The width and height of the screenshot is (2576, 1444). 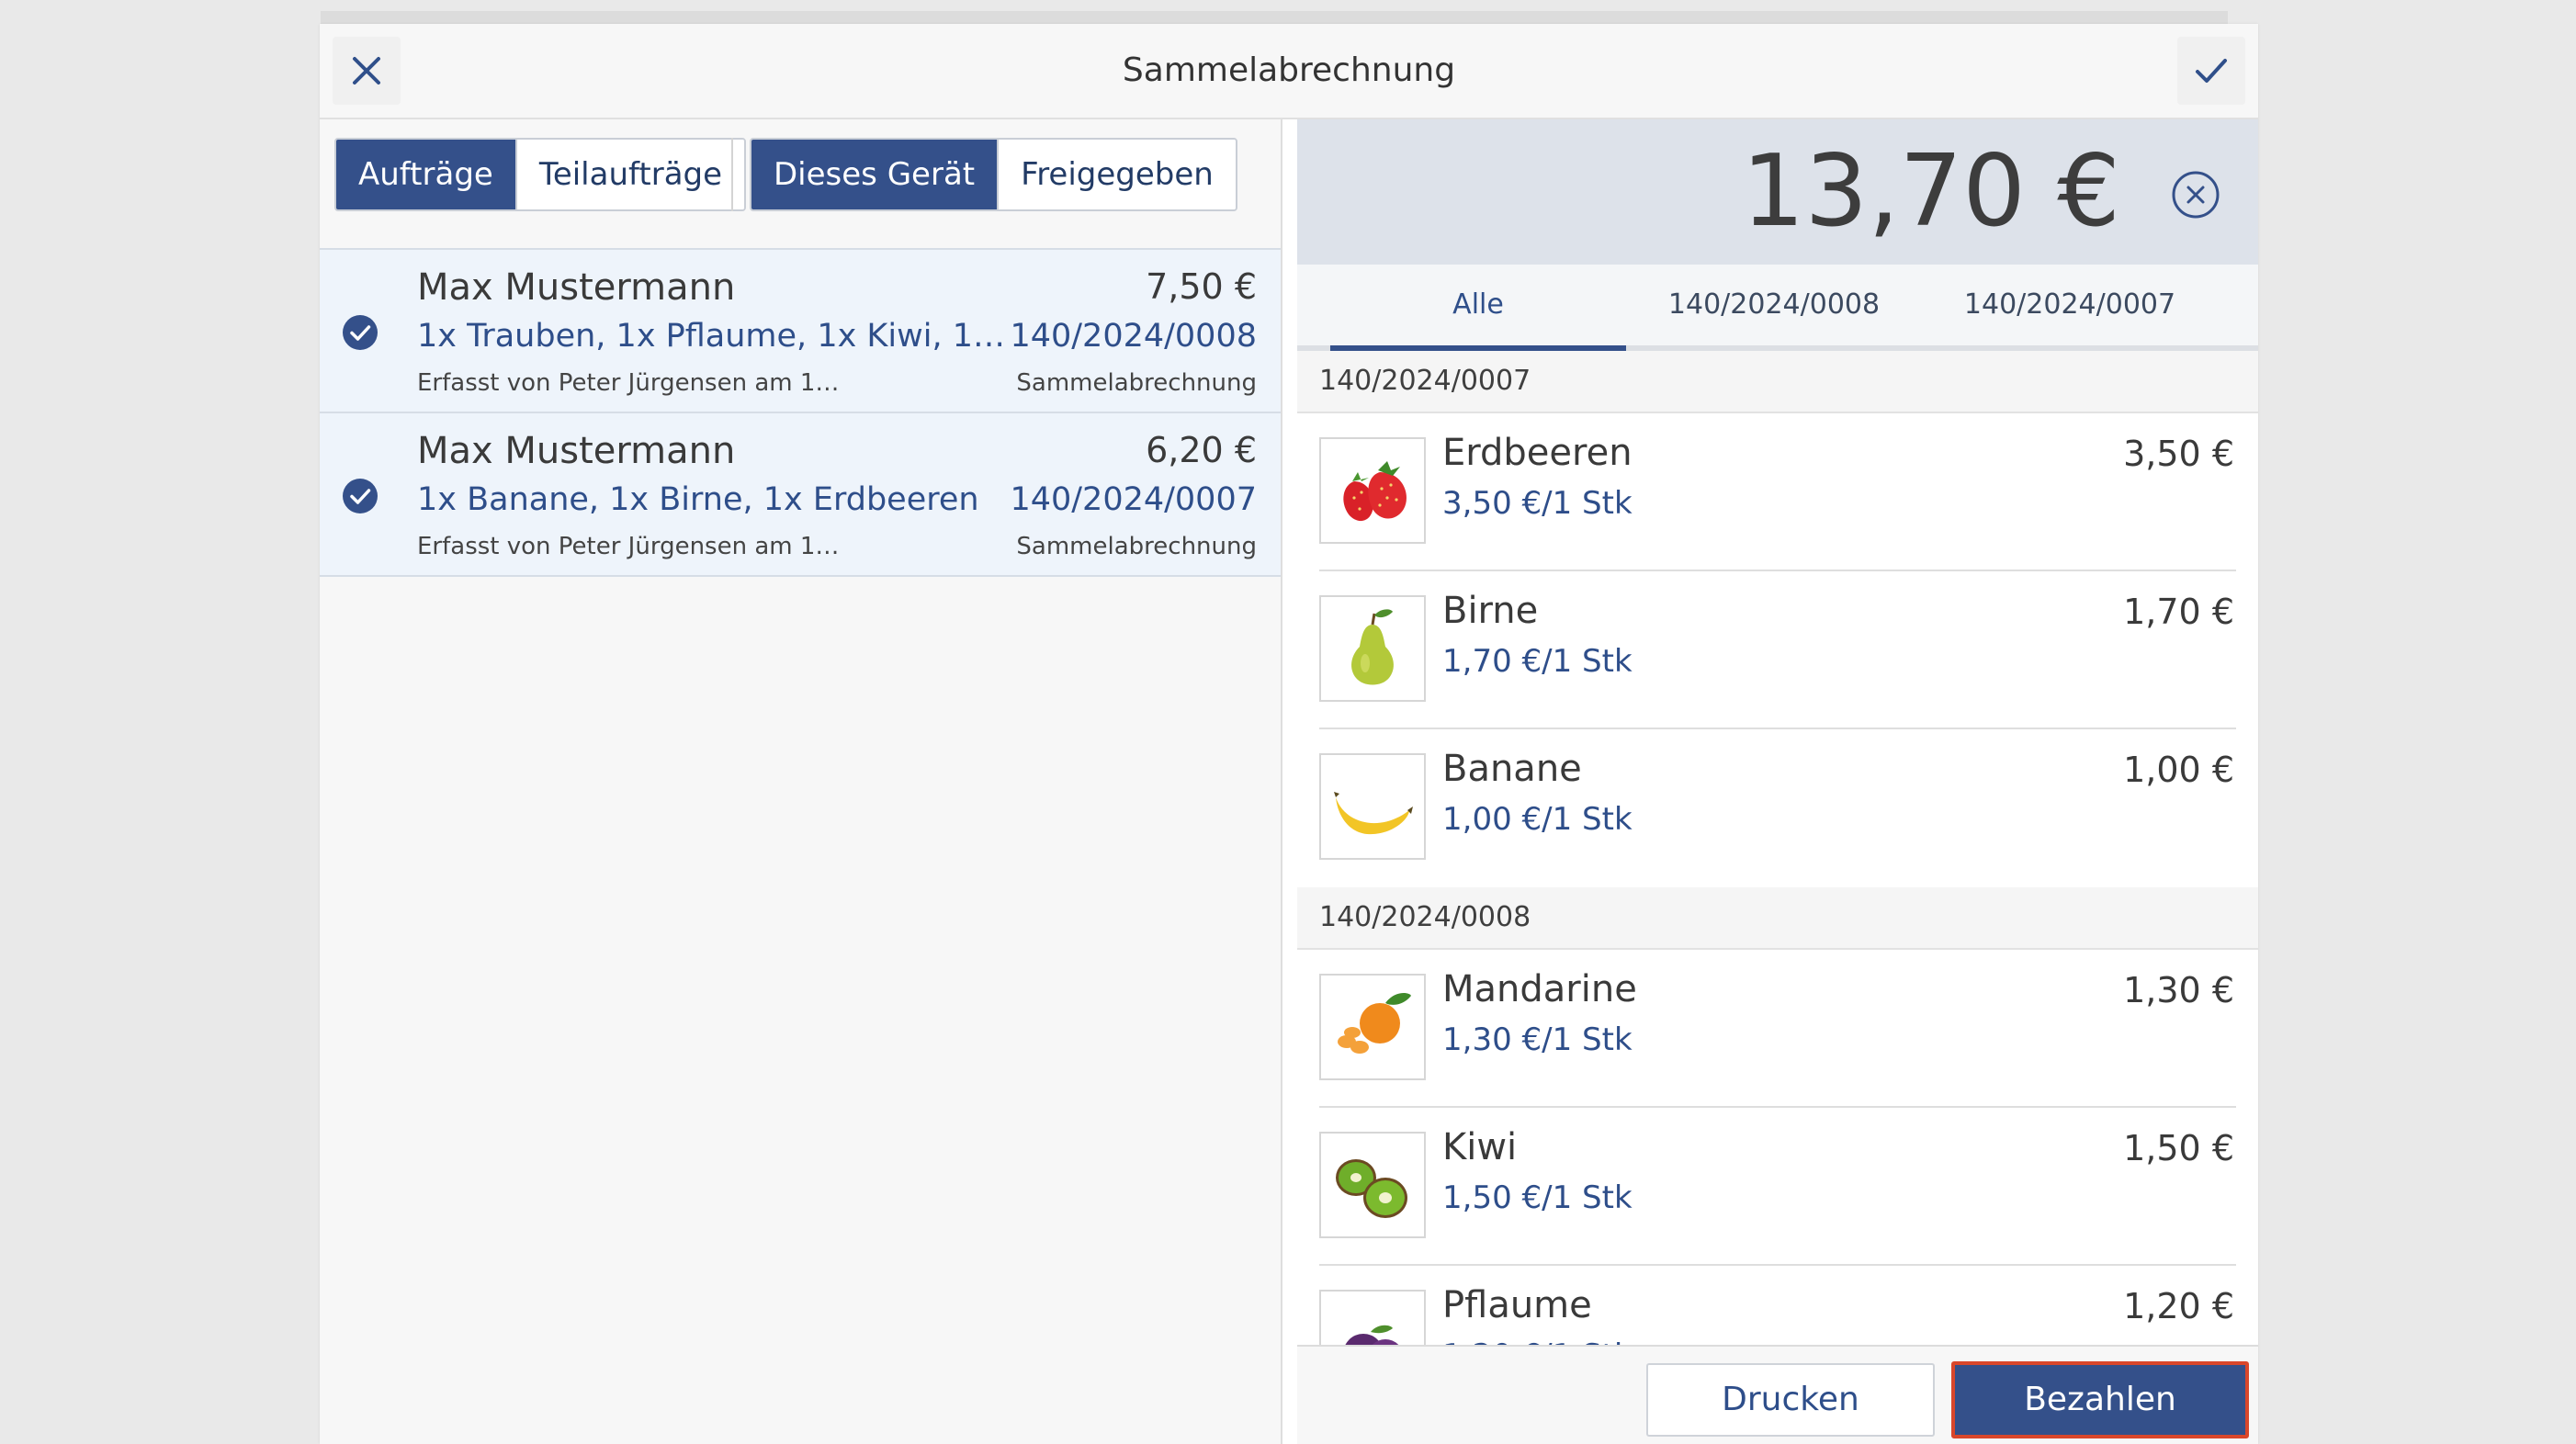 I want to click on order-items: 1x Banane, 1x Birne, 1x Erdbeeren, so click(x=698, y=500).